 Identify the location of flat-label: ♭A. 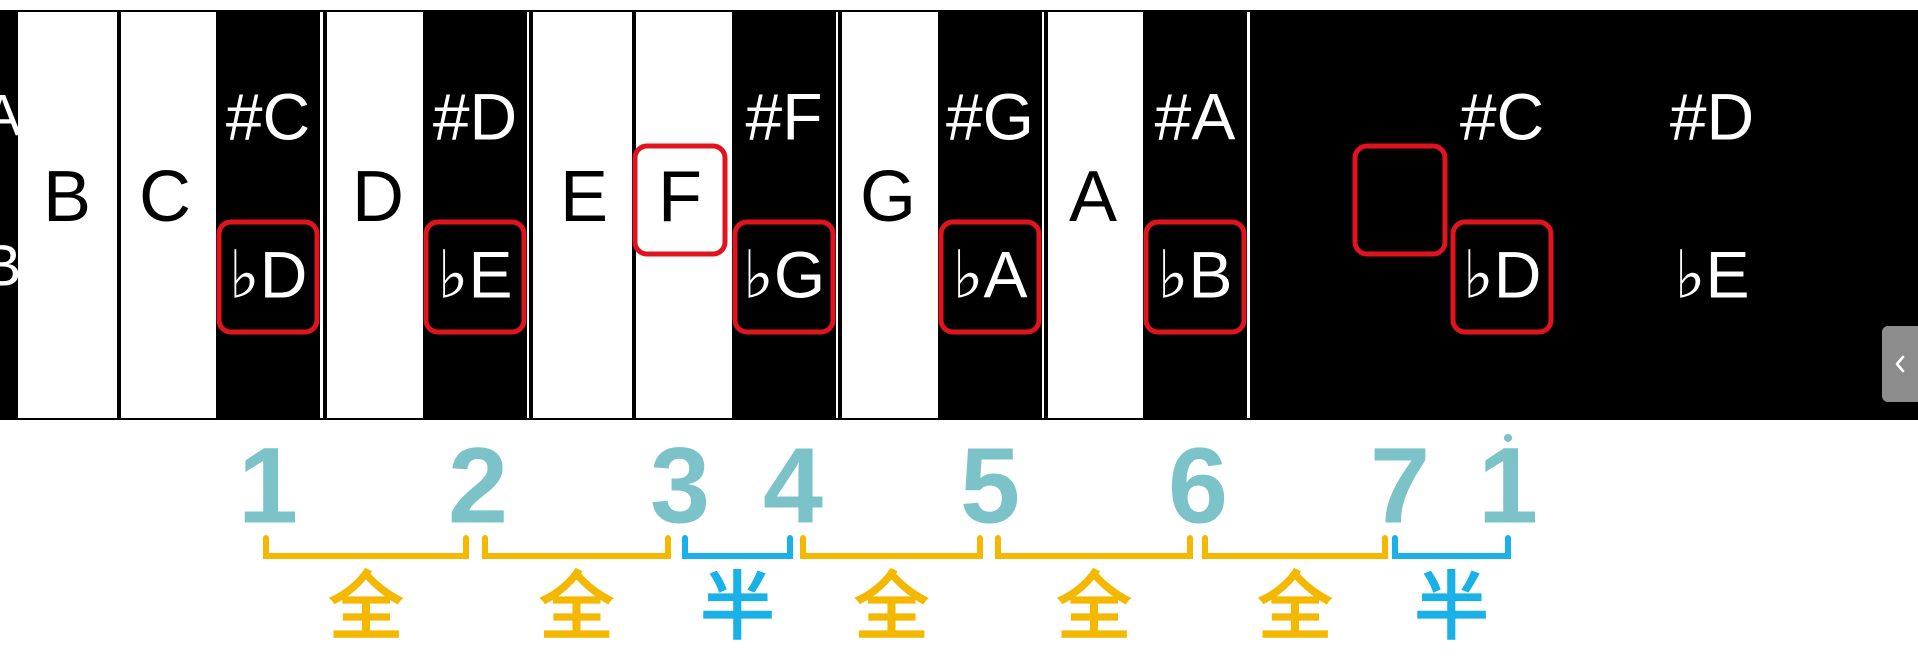
(989, 274).